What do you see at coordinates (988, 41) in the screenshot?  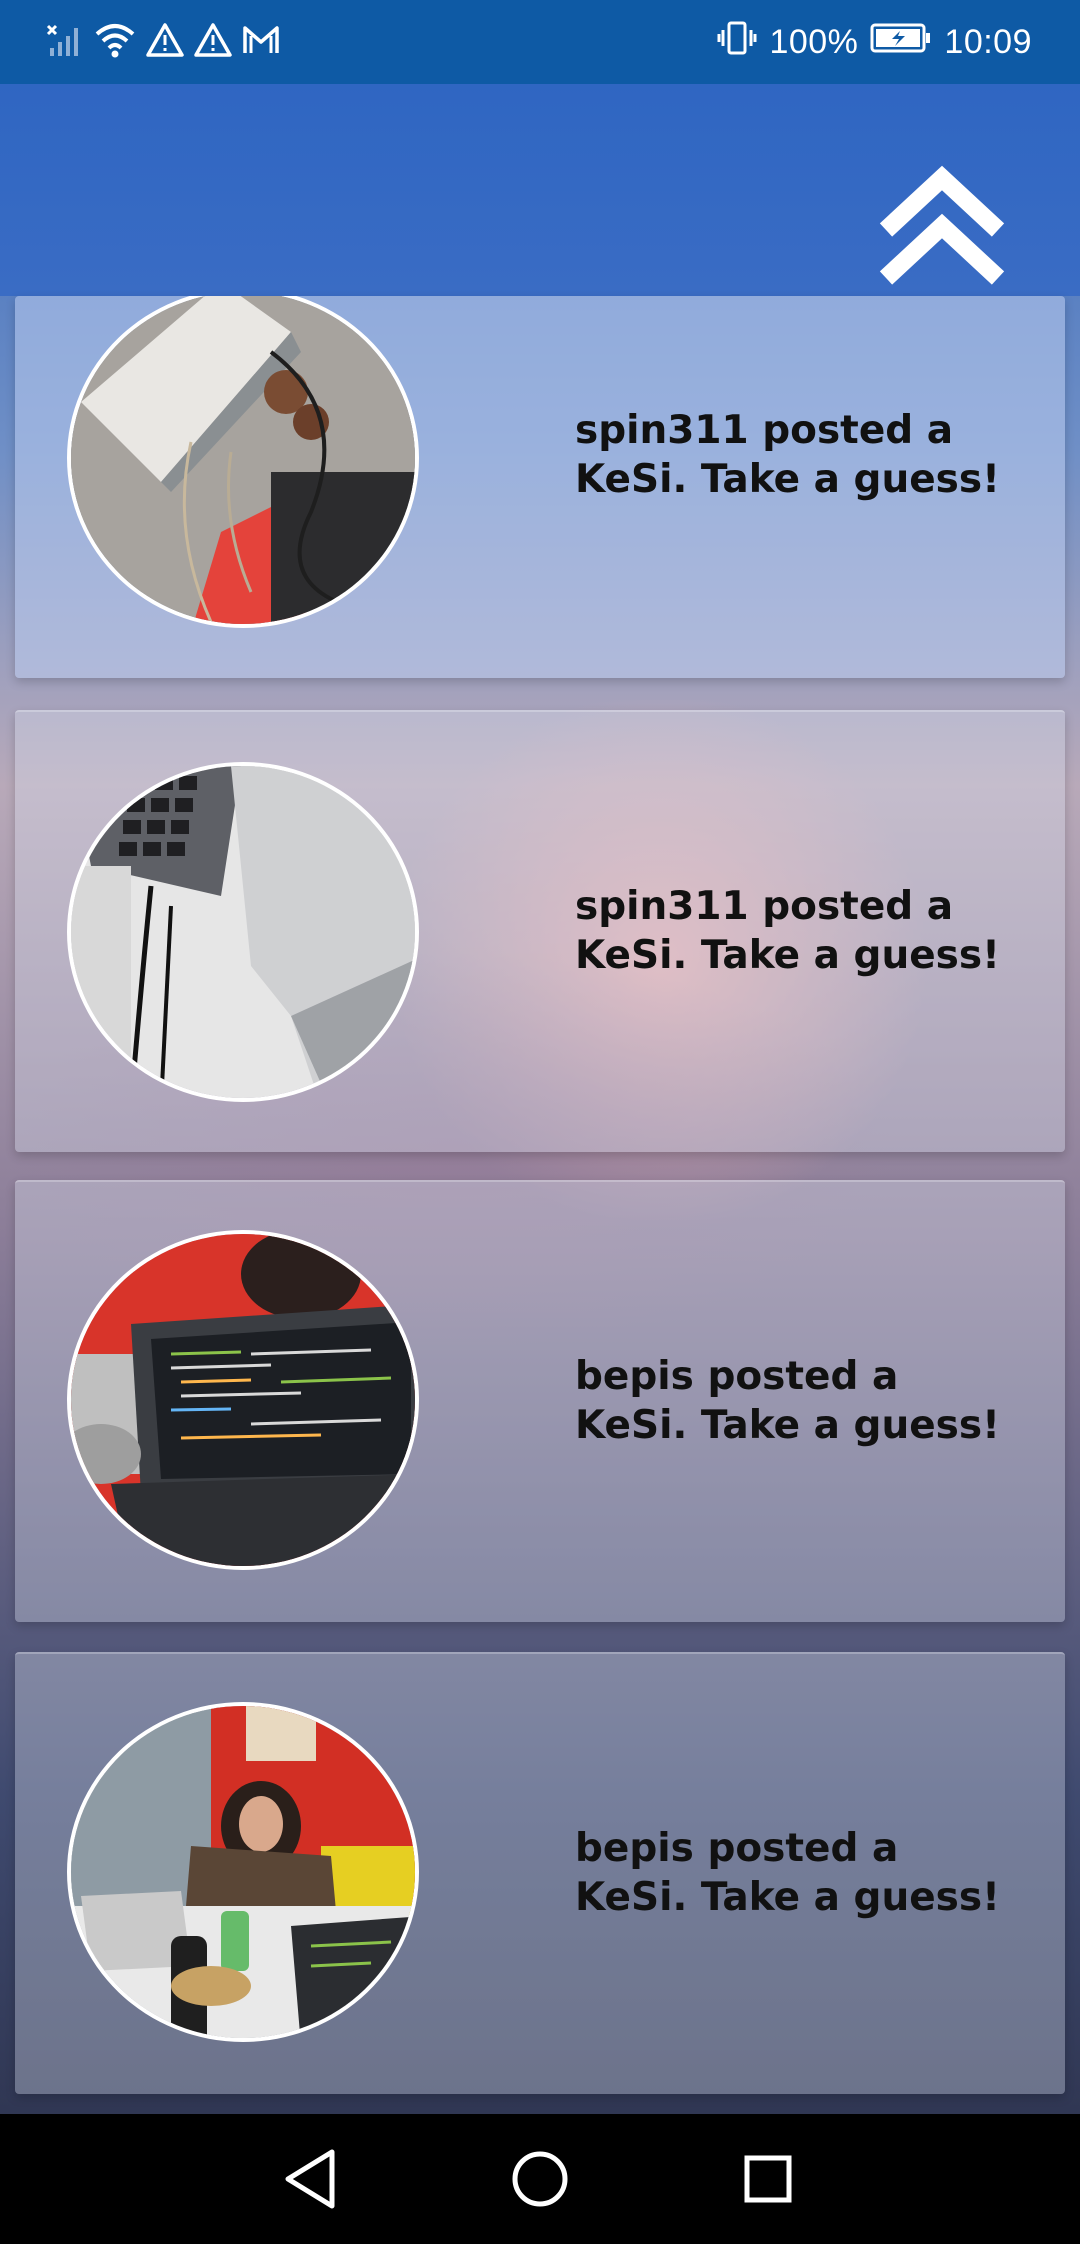 I see `clock-time: 10:09` at bounding box center [988, 41].